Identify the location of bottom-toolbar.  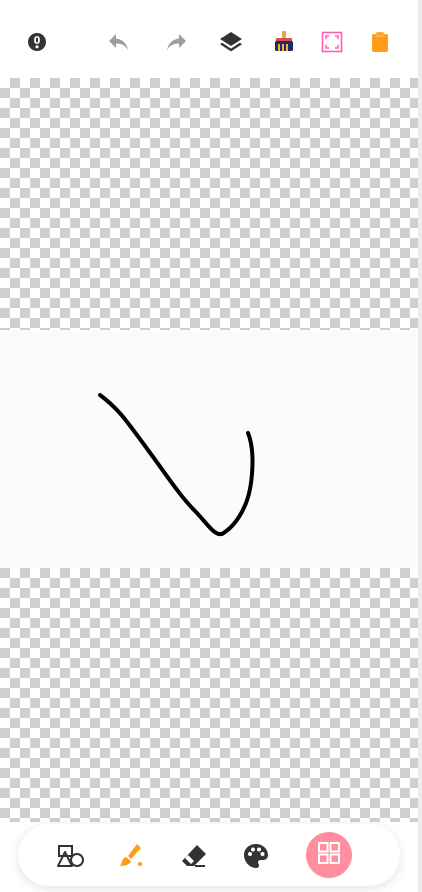
(209, 855).